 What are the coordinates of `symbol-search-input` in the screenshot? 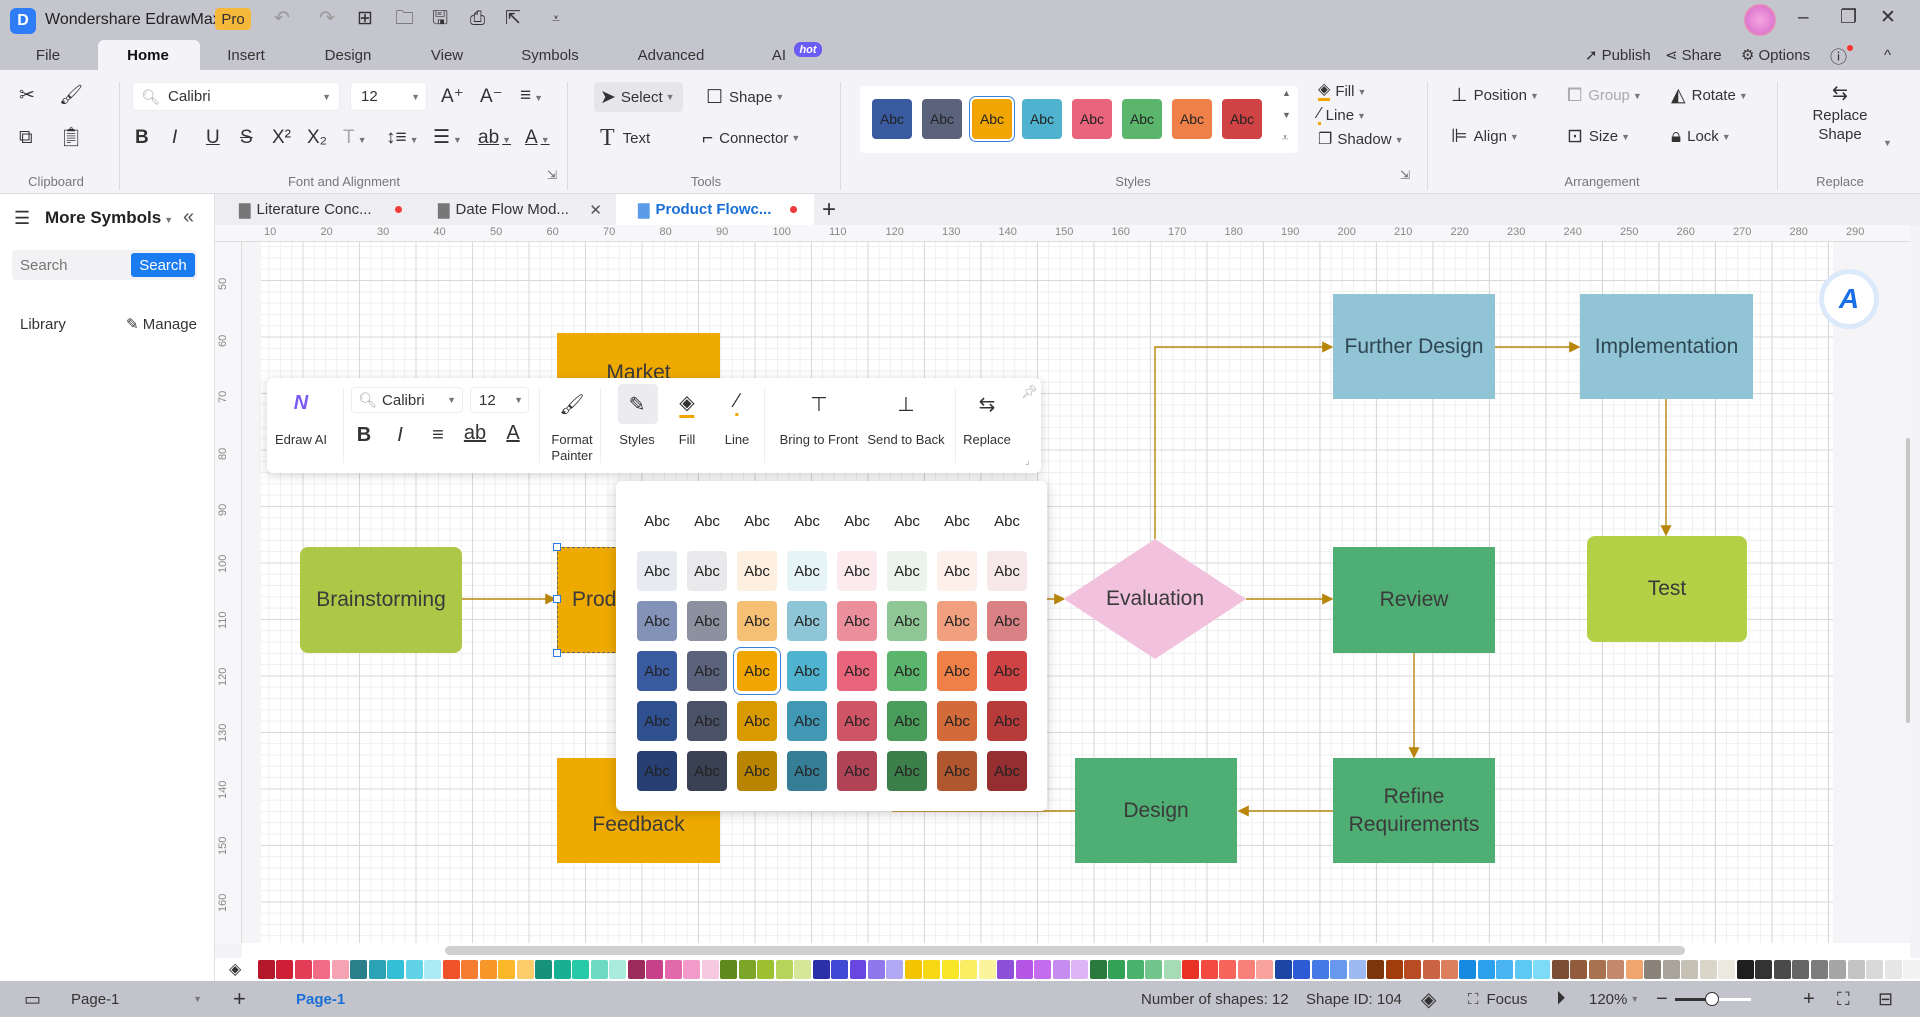 It's located at (72, 265).